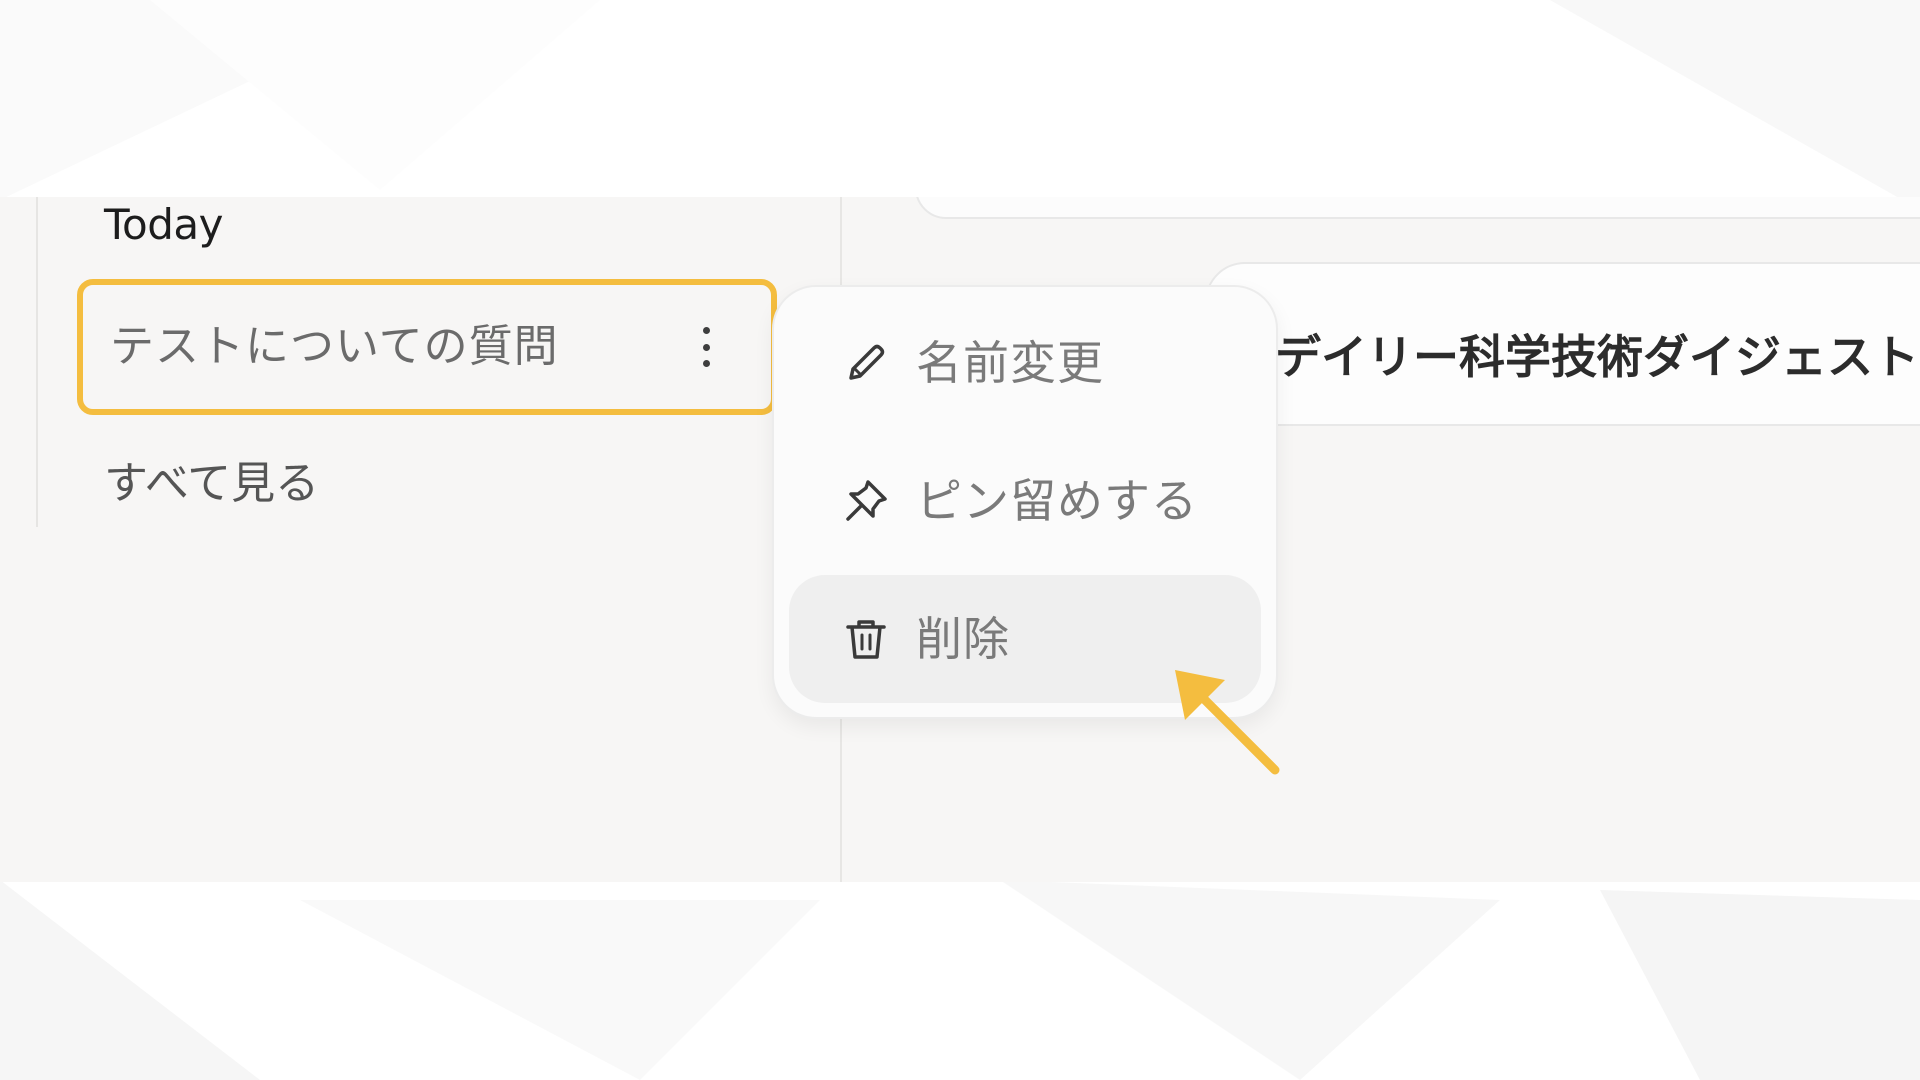 This screenshot has width=1920, height=1080. What do you see at coordinates (963, 639) in the screenshot?
I see `delete-label: 削除` at bounding box center [963, 639].